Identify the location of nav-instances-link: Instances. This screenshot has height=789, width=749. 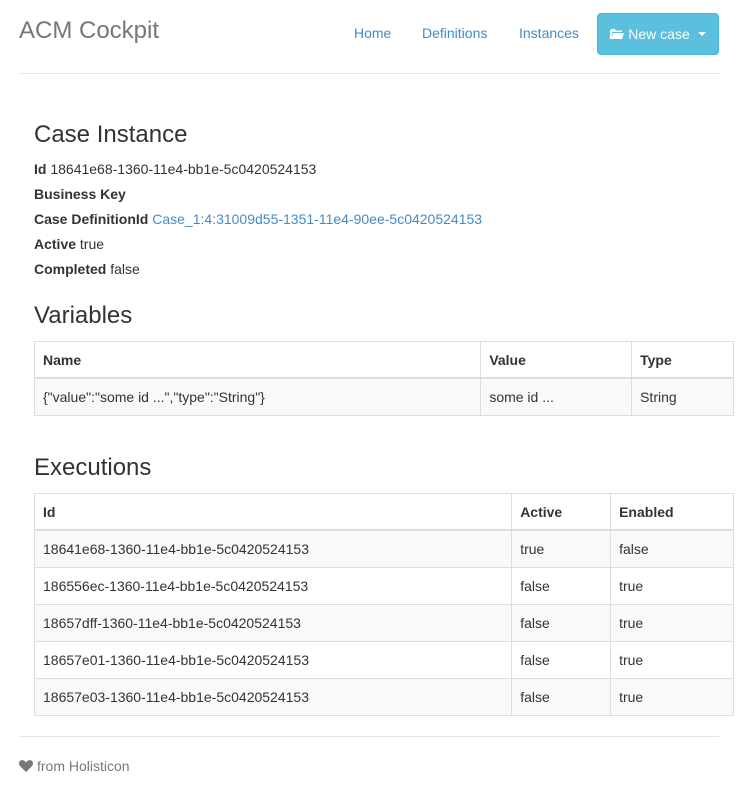
(549, 33).